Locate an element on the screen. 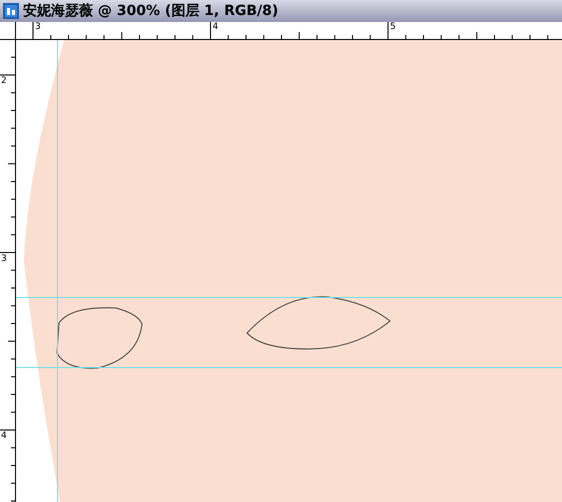  ruler-label: 5 is located at coordinates (393, 27).